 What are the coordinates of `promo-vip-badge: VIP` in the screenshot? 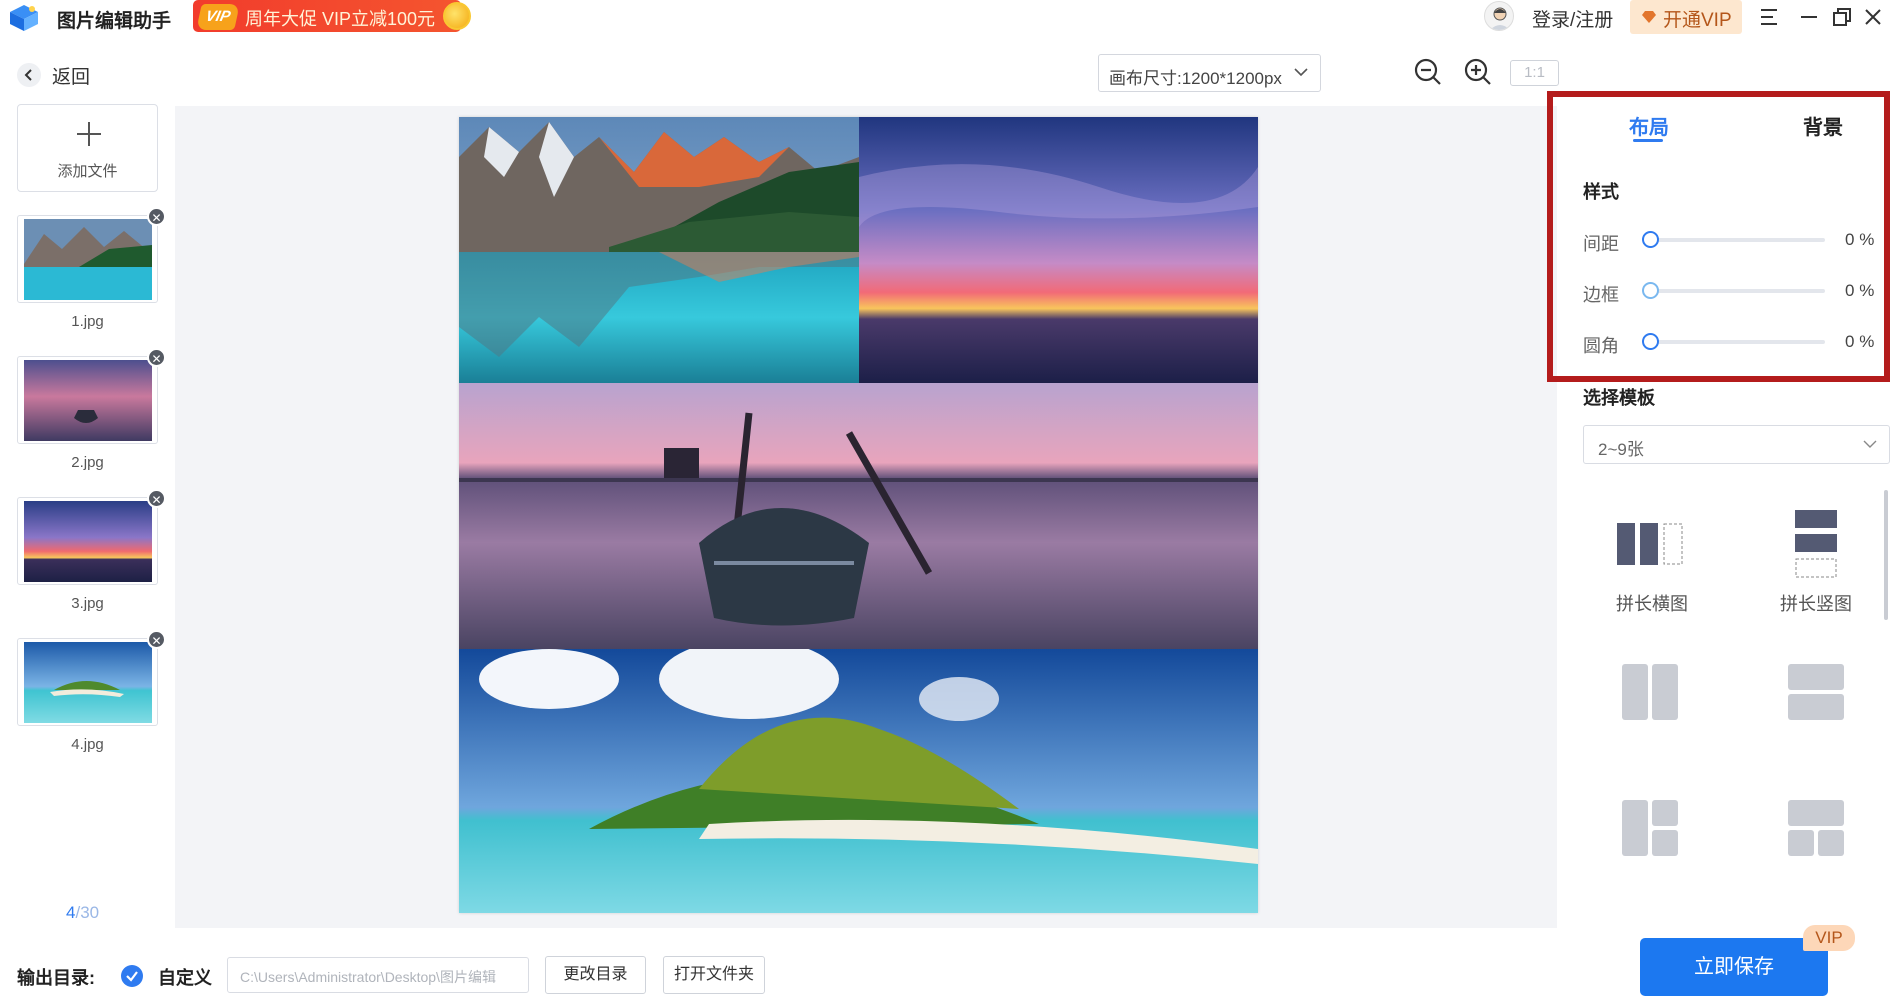 It's located at (218, 17).